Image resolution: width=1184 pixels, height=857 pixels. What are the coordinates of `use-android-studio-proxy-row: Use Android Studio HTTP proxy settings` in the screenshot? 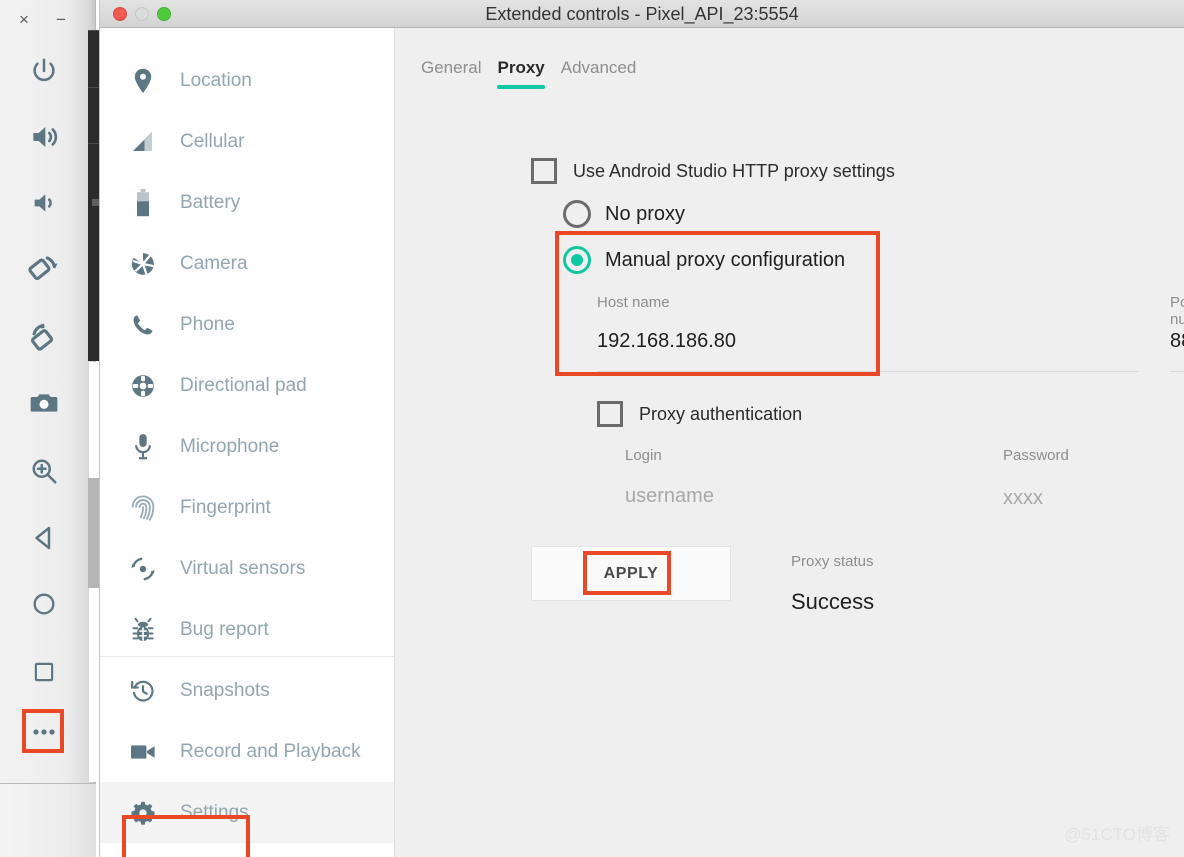 It's located at (713, 171).